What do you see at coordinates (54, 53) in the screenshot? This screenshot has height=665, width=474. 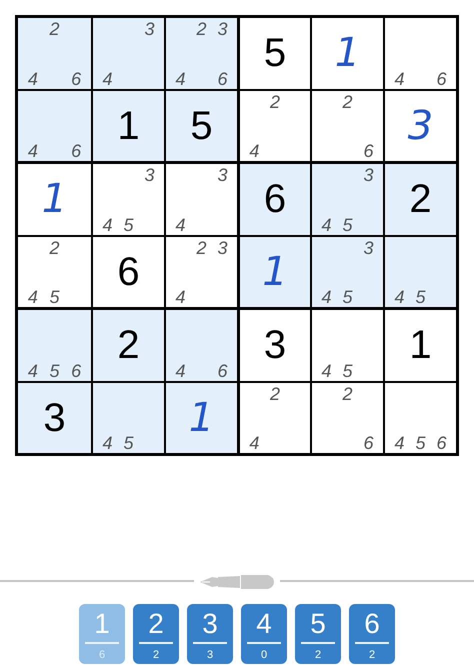 I see `grid-cell: 2 4 6` at bounding box center [54, 53].